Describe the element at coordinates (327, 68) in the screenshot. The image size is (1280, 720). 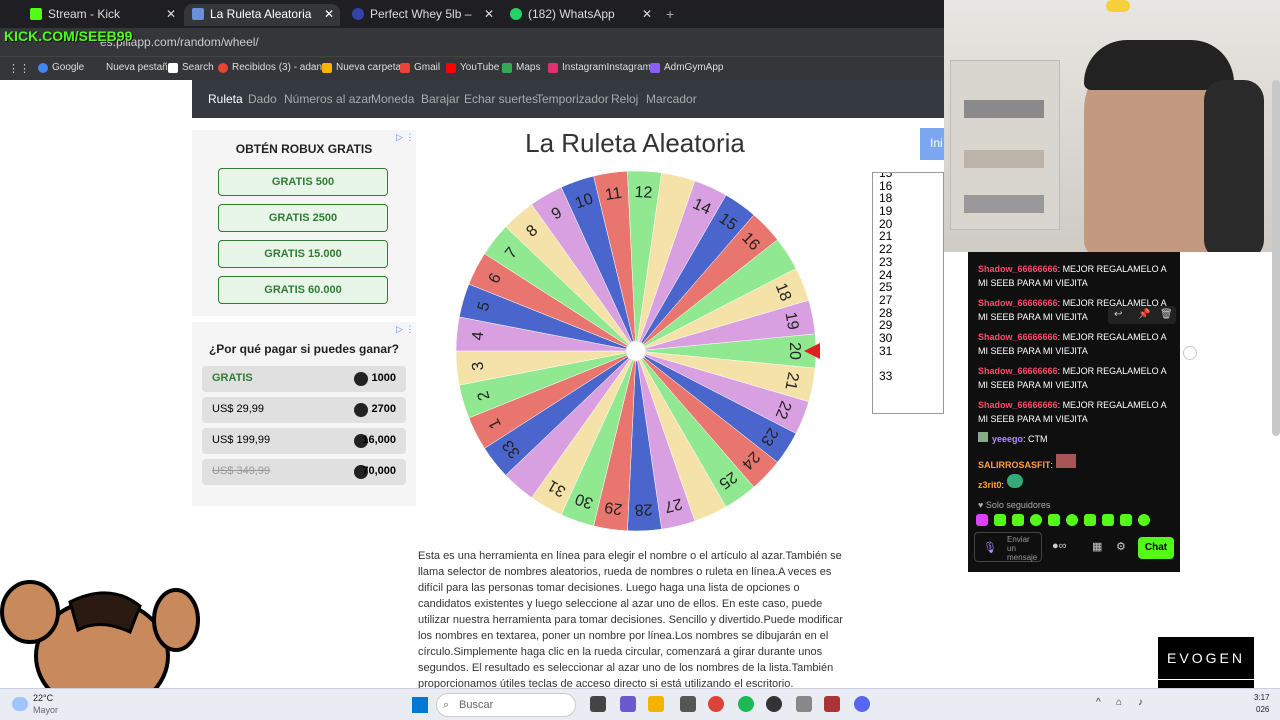
I see `folder-icon` at that location.